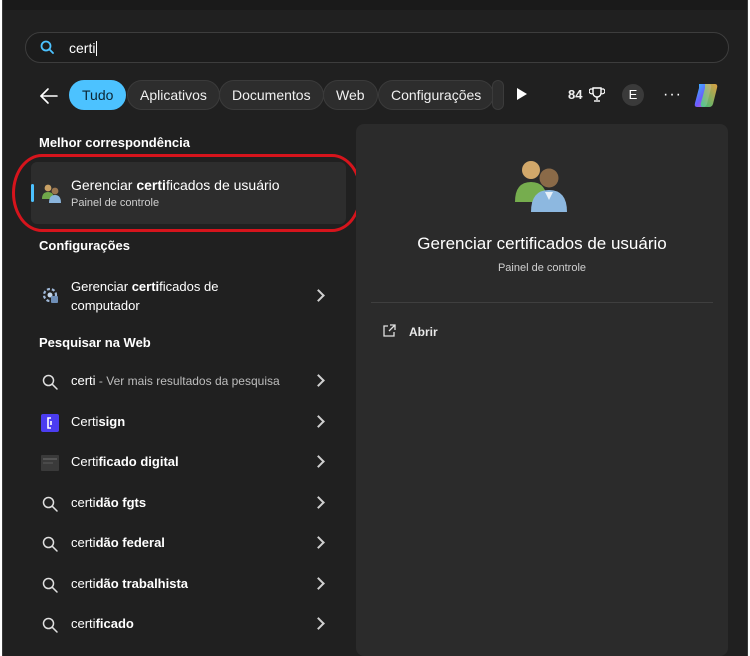 This screenshot has width=750, height=656. What do you see at coordinates (102, 623) in the screenshot?
I see `web-item-label: certificado` at bounding box center [102, 623].